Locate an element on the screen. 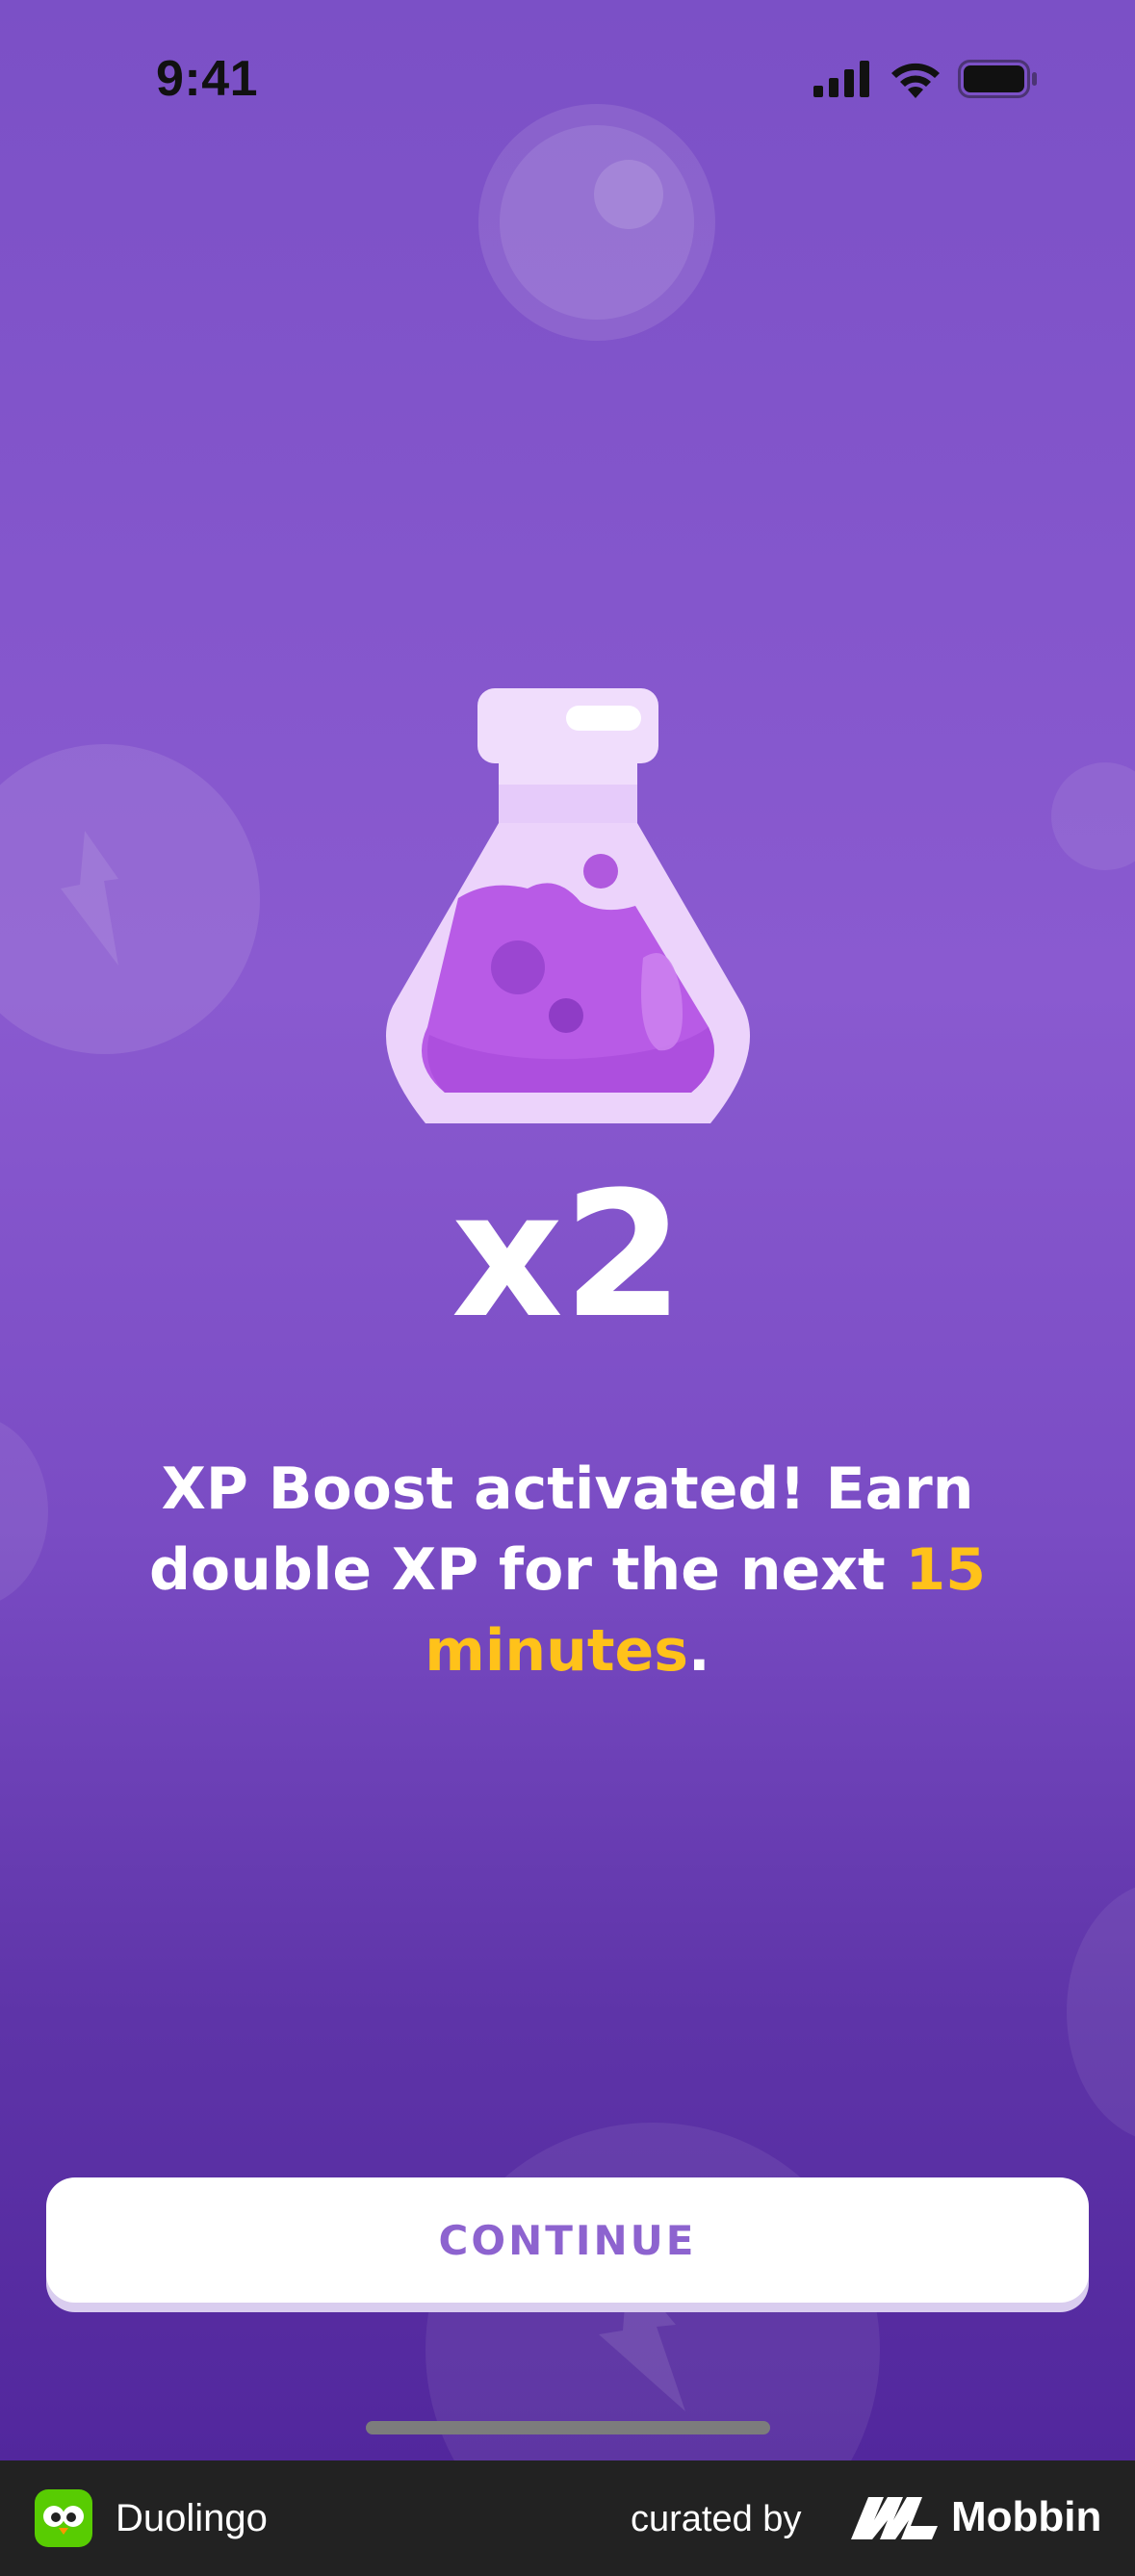  mobbin-logo-icon is located at coordinates (894, 2518).